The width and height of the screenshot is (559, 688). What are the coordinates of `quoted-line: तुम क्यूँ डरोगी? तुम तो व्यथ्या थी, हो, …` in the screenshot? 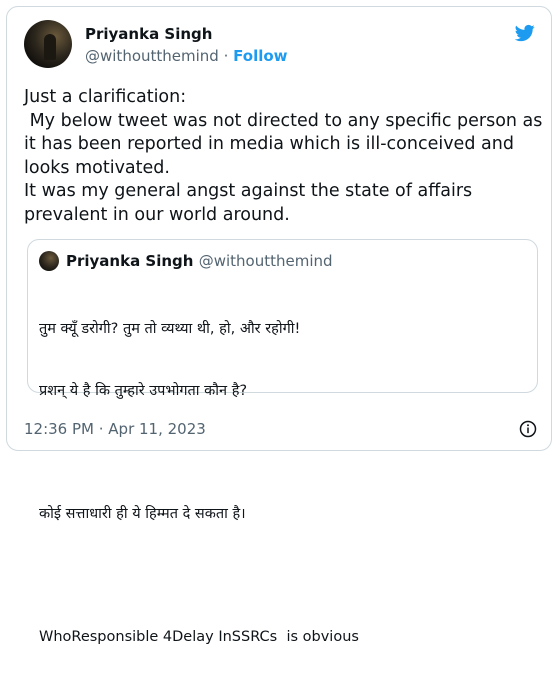 It's located at (170, 329).